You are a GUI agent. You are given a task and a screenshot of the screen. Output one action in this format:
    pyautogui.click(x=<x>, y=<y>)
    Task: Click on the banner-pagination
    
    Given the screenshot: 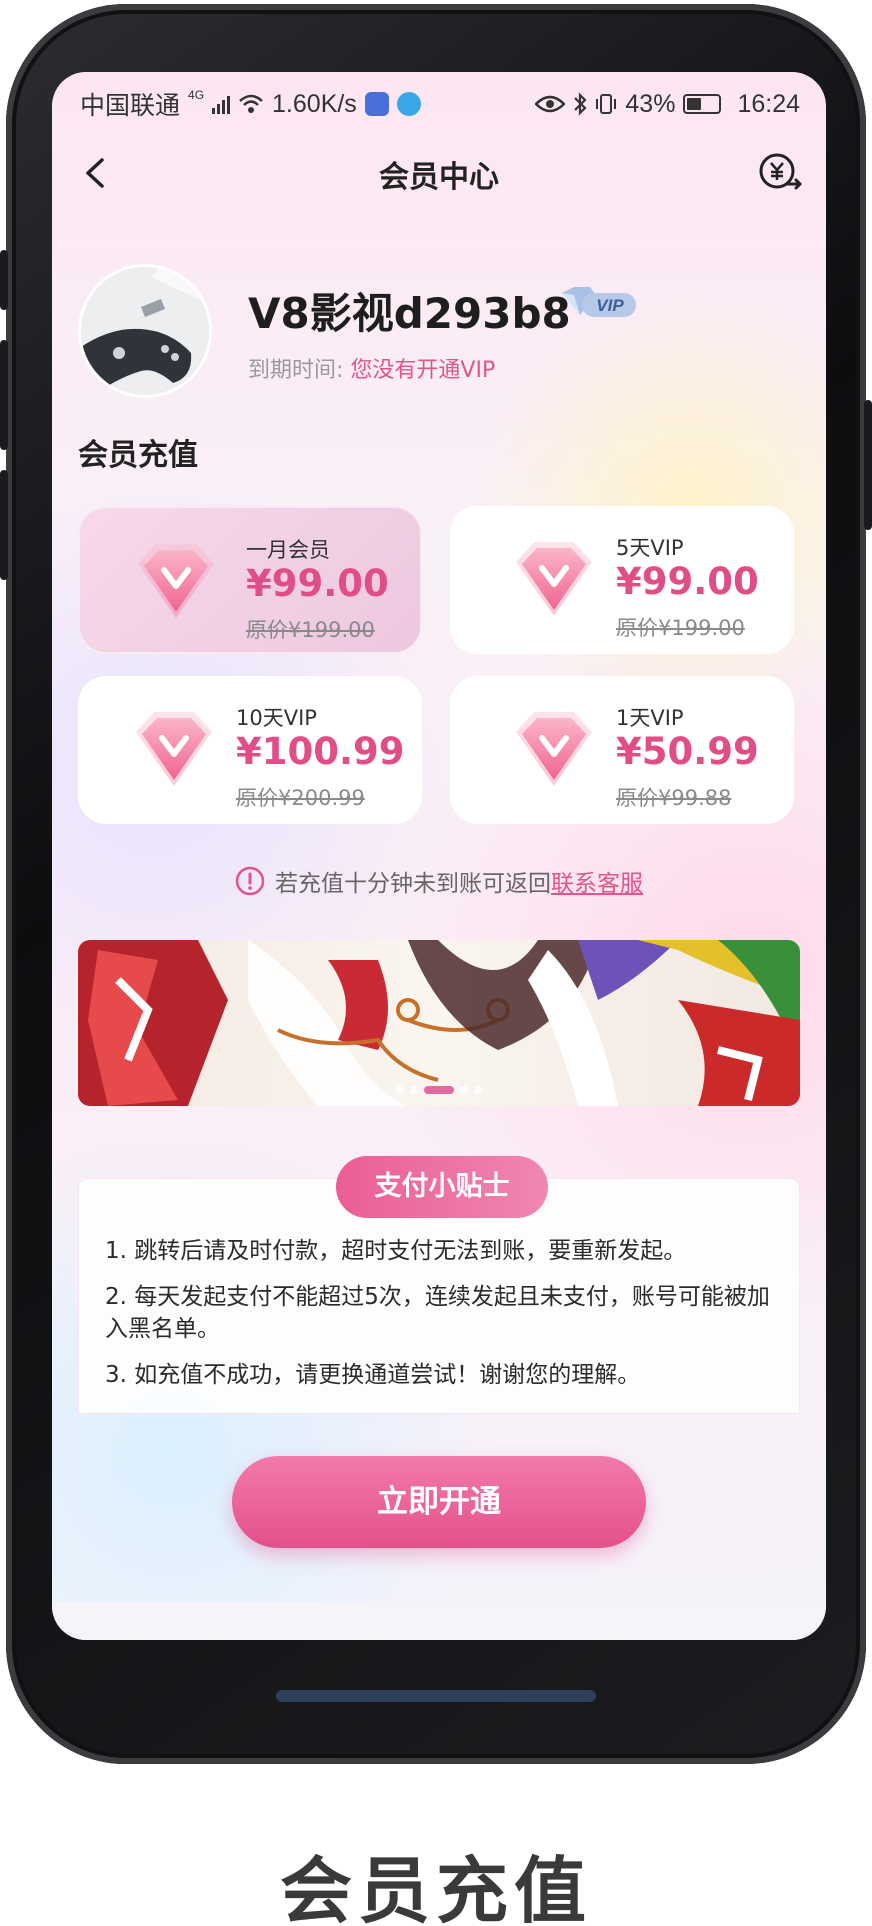 What is the action you would take?
    pyautogui.click(x=439, y=1090)
    